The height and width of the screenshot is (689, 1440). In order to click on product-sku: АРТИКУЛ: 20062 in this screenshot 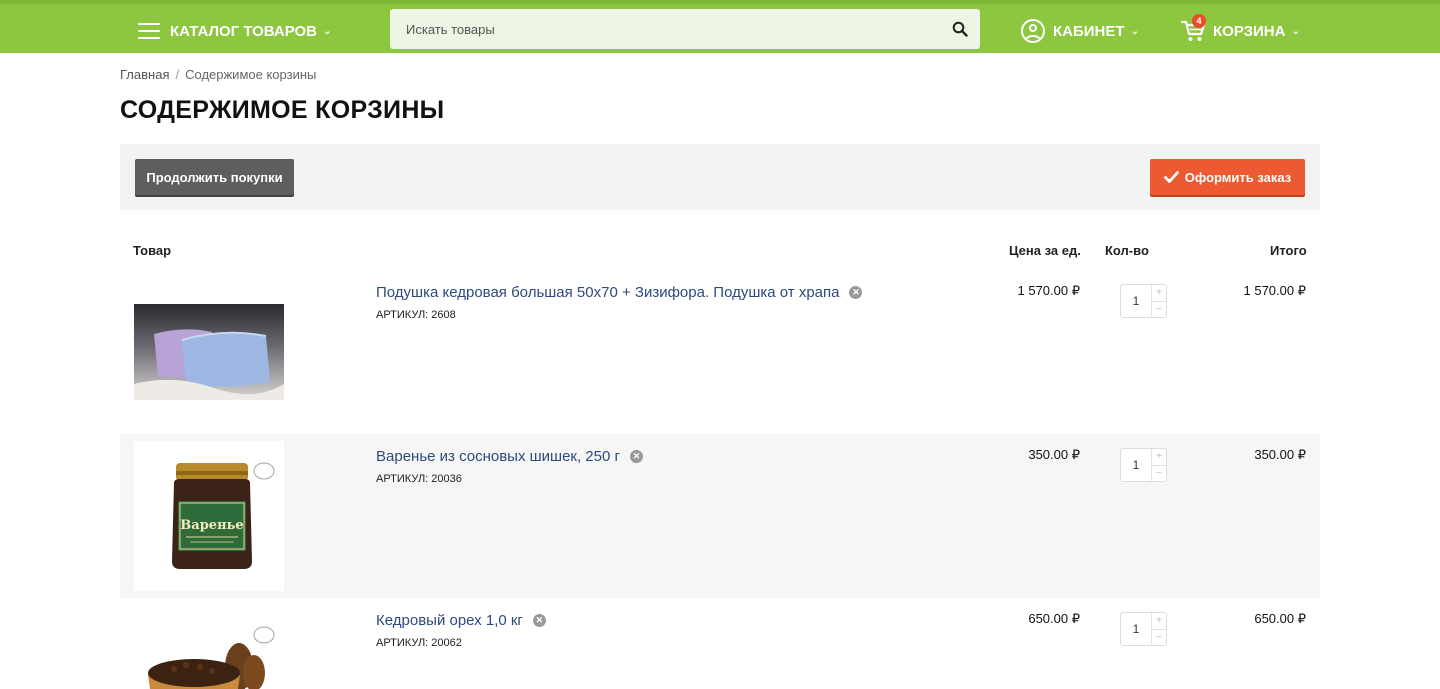, I will do `click(419, 643)`.